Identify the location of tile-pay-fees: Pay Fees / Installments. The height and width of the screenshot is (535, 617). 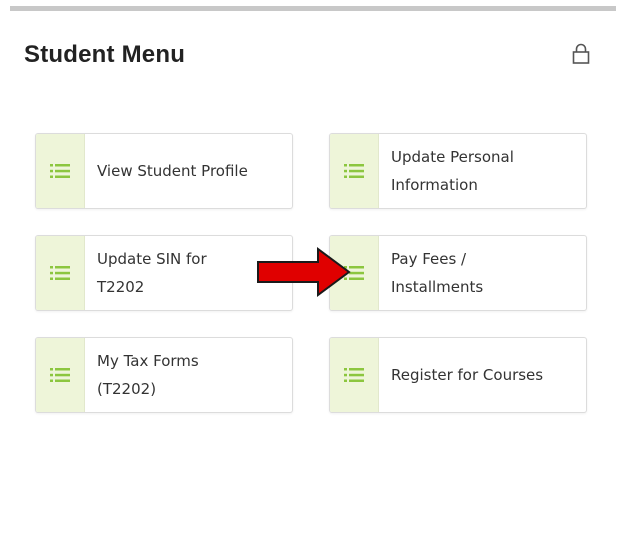
(458, 273).